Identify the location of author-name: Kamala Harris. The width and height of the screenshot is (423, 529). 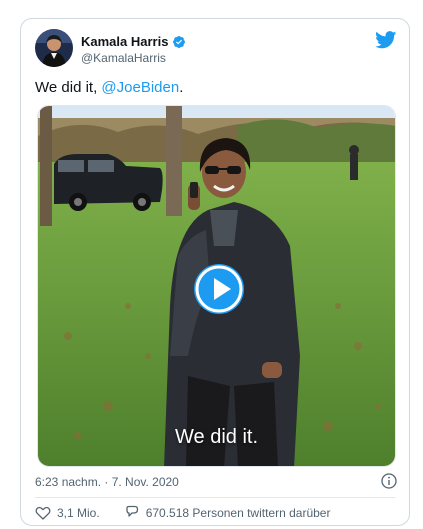
(133, 41).